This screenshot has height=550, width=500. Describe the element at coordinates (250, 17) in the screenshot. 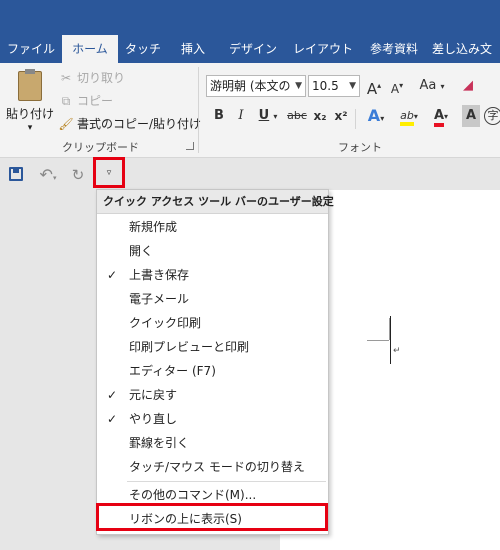

I see `title-bar` at that location.